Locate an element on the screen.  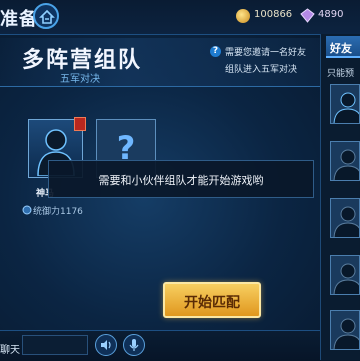
voice-button is located at coordinates (106, 345).